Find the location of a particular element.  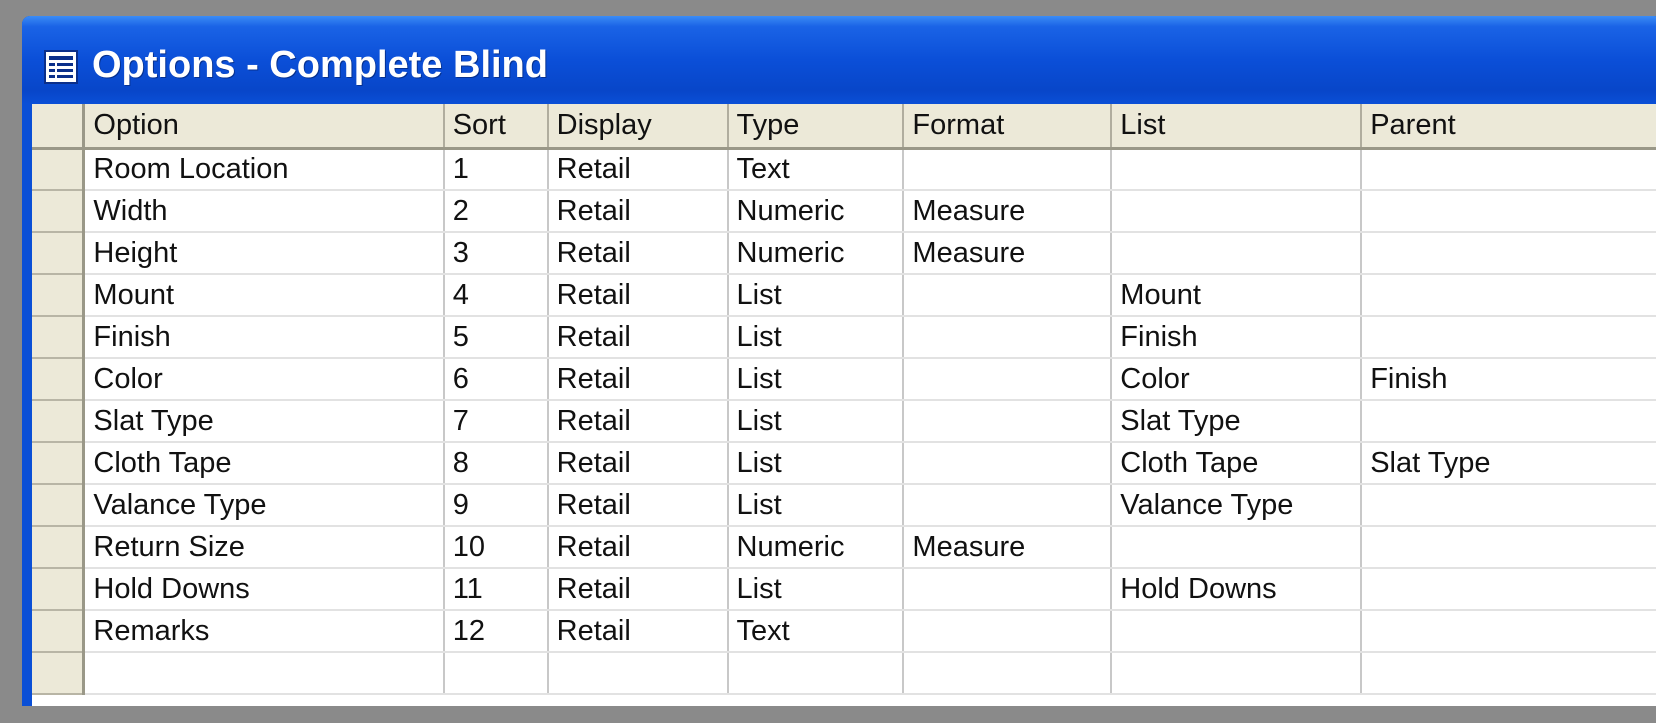

cell-sort: 9 is located at coordinates (496, 505).